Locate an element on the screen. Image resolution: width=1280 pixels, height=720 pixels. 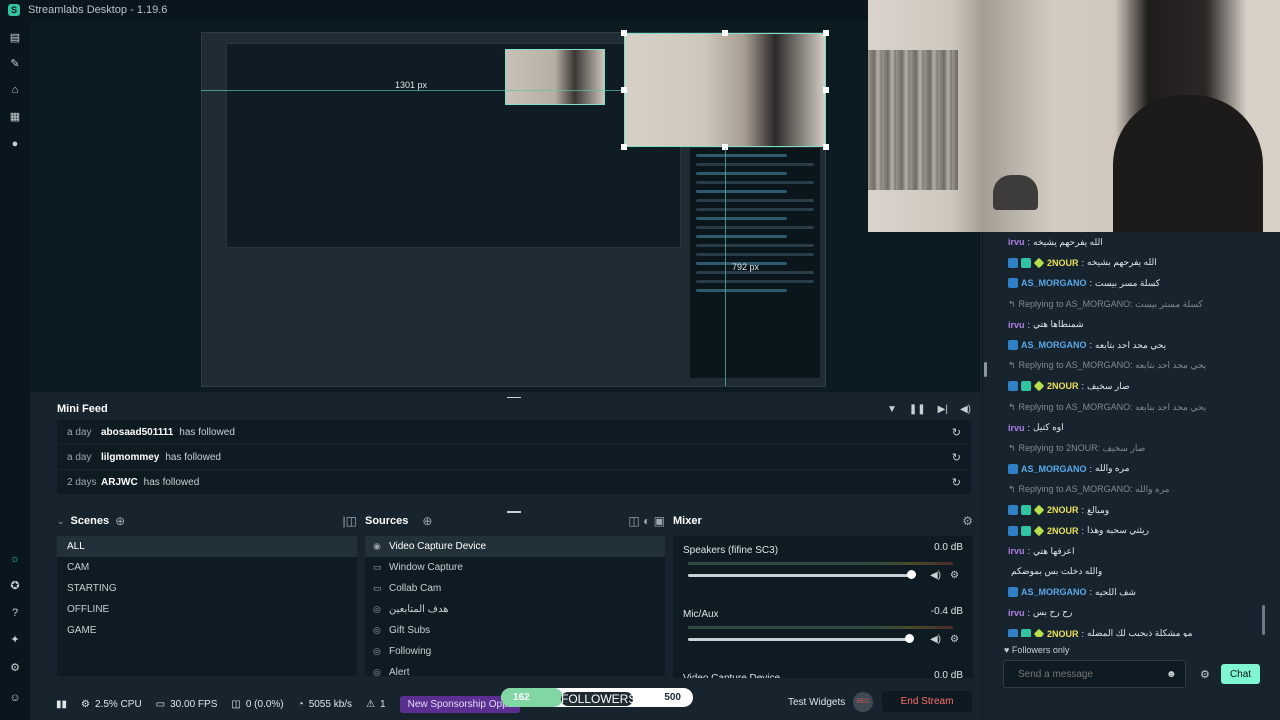
chat-message: 2NOUR: الله يفرحهم بشيخه is located at coordinates (1139, 263).